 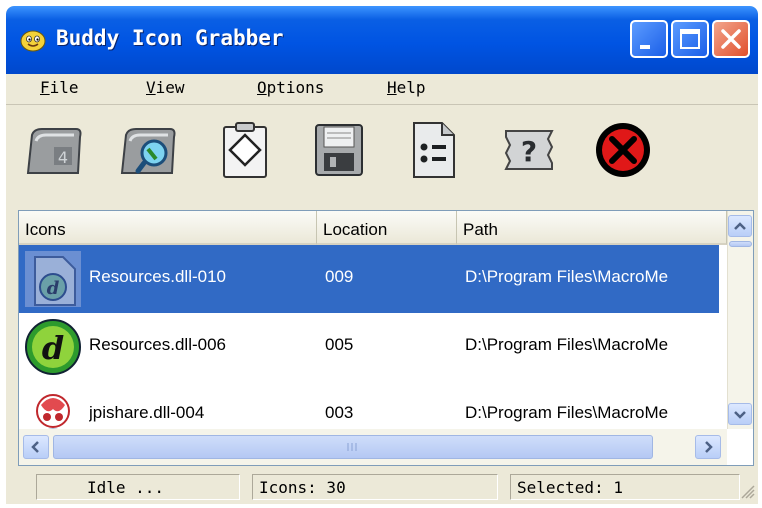 What do you see at coordinates (147, 412) in the screenshot?
I see `row-name: jpishare.dll-004` at bounding box center [147, 412].